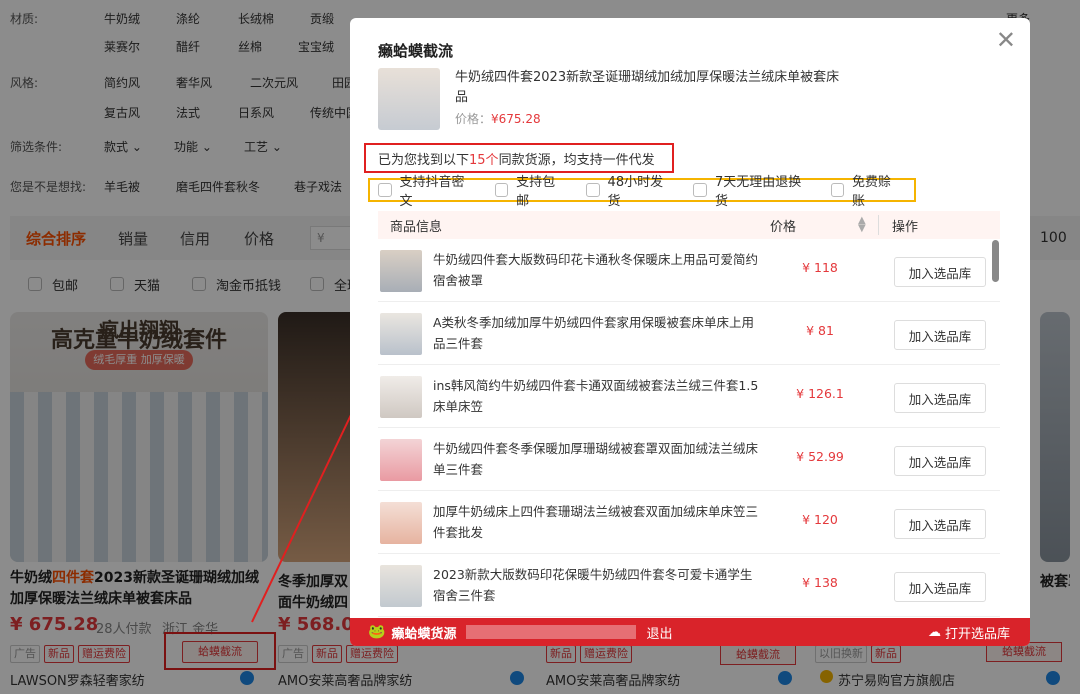 This screenshot has width=1080, height=694. What do you see at coordinates (878, 225) in the screenshot?
I see `divider` at bounding box center [878, 225].